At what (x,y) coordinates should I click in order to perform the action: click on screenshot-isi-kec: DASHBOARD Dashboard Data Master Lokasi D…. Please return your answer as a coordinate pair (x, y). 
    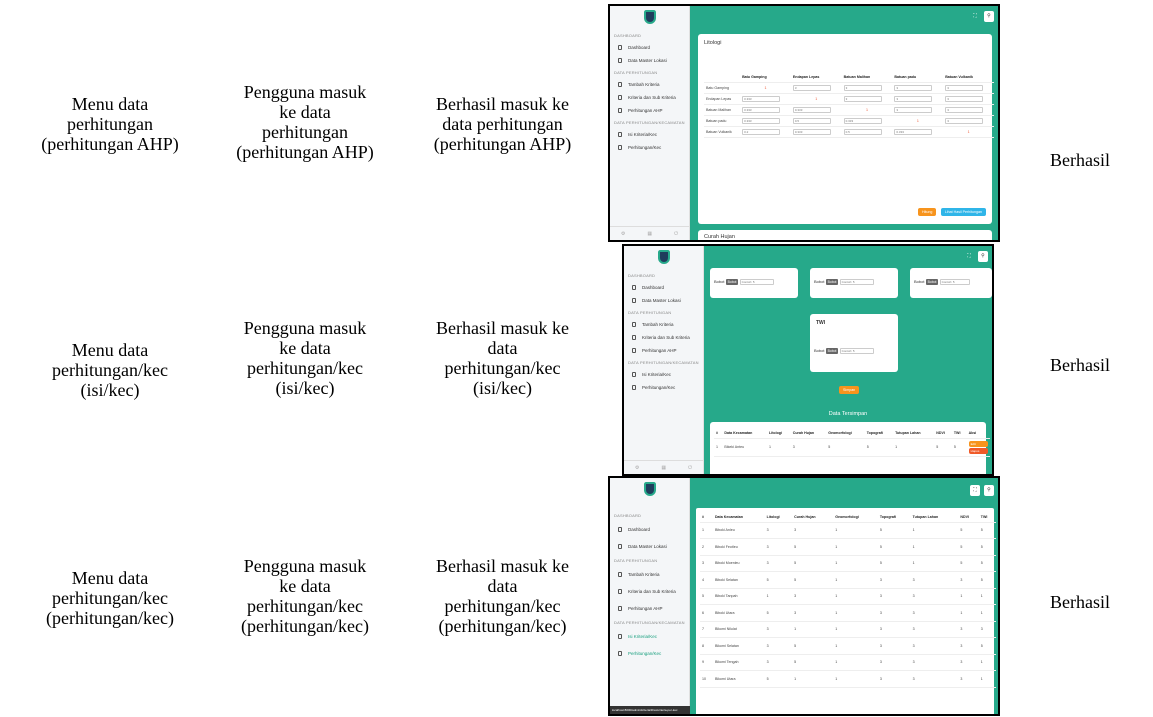
    Looking at the image, I should click on (808, 360).